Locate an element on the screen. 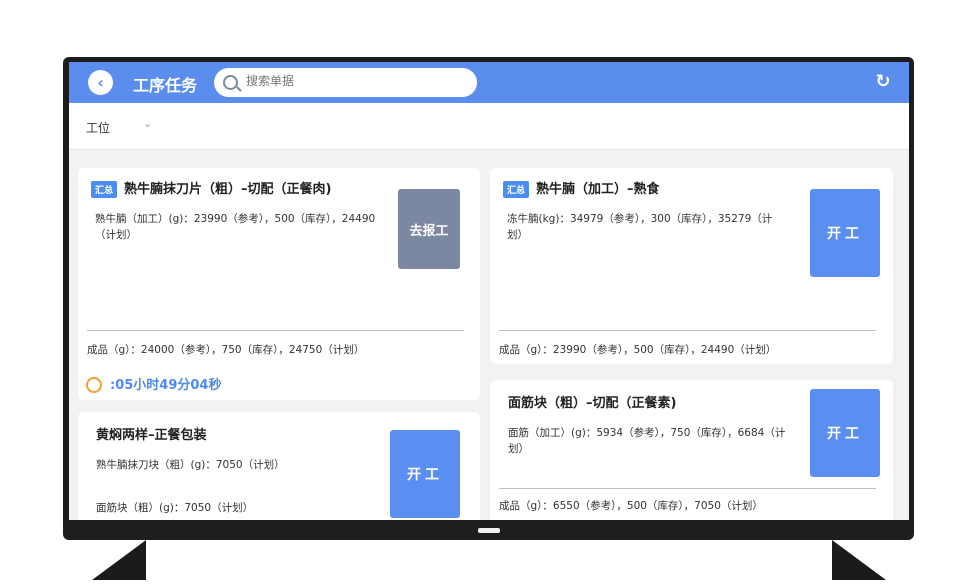 This screenshot has height=587, width=975. tv-power-indicator is located at coordinates (489, 530).